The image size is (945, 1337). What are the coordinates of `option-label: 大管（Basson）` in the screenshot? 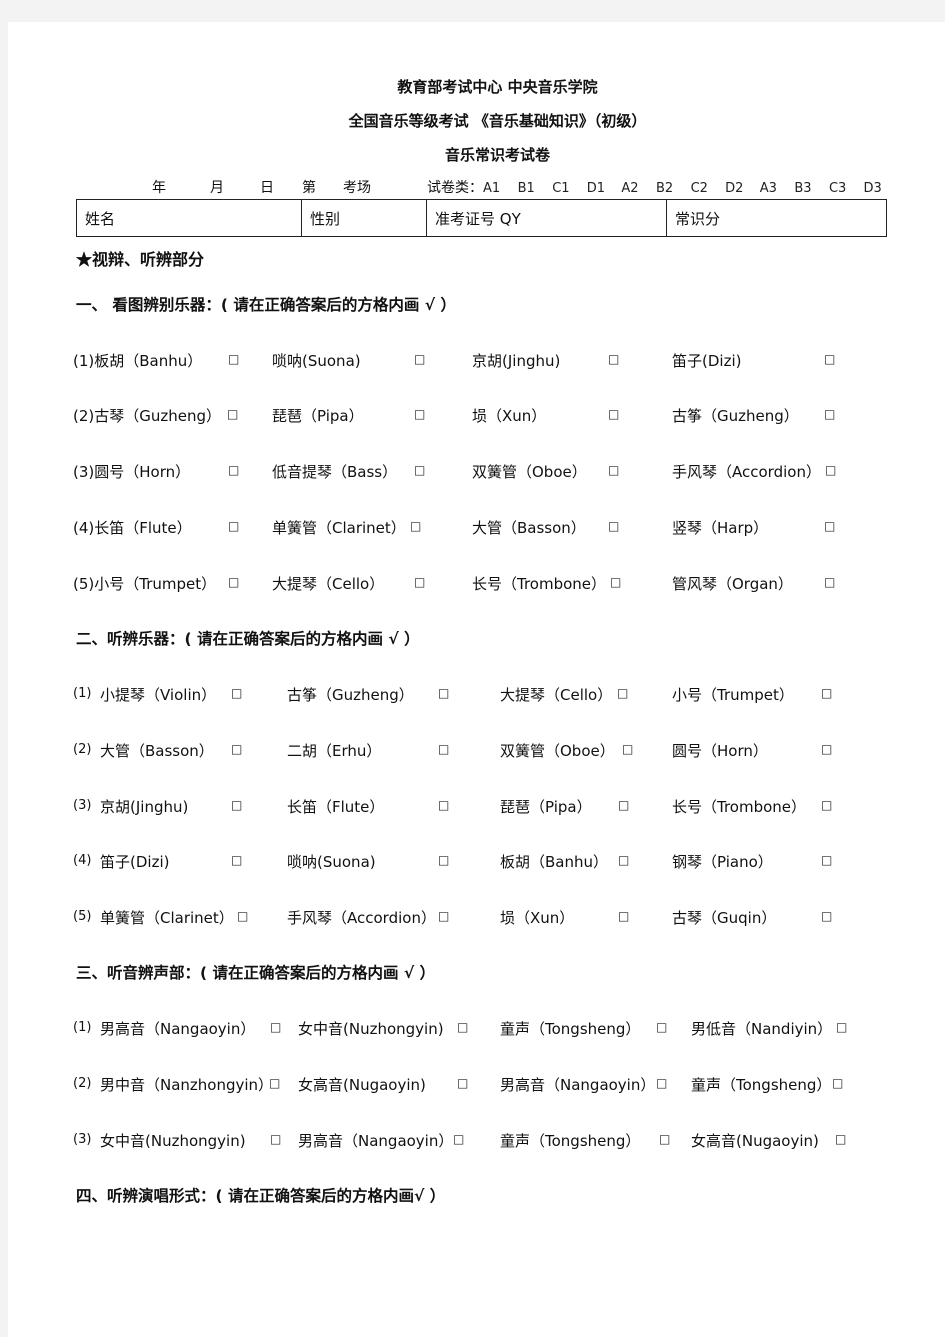 It's located at (529, 528).